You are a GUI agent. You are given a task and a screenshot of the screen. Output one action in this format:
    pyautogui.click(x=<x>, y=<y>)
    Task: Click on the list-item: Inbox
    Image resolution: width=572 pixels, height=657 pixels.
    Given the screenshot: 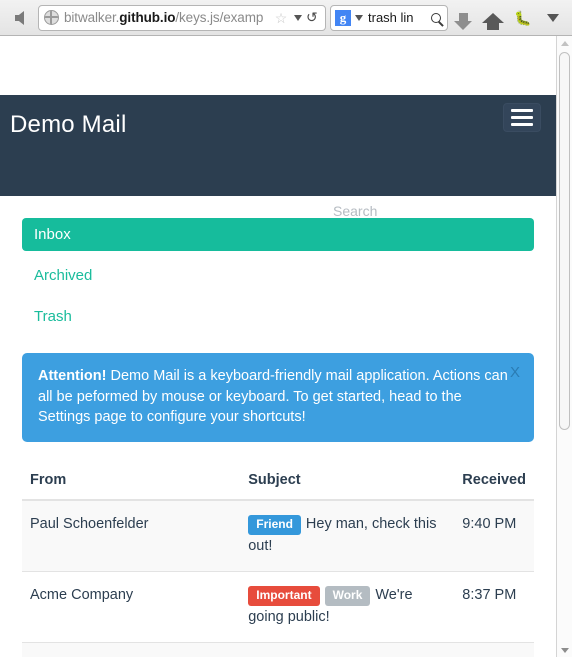 What is the action you would take?
    pyautogui.click(x=278, y=234)
    